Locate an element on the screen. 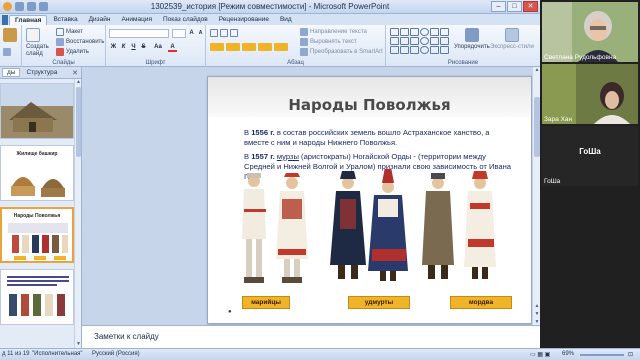 Image resolution: width=640 pixels, height=360 pixels. mordva-woman-figure is located at coordinates (480, 225).